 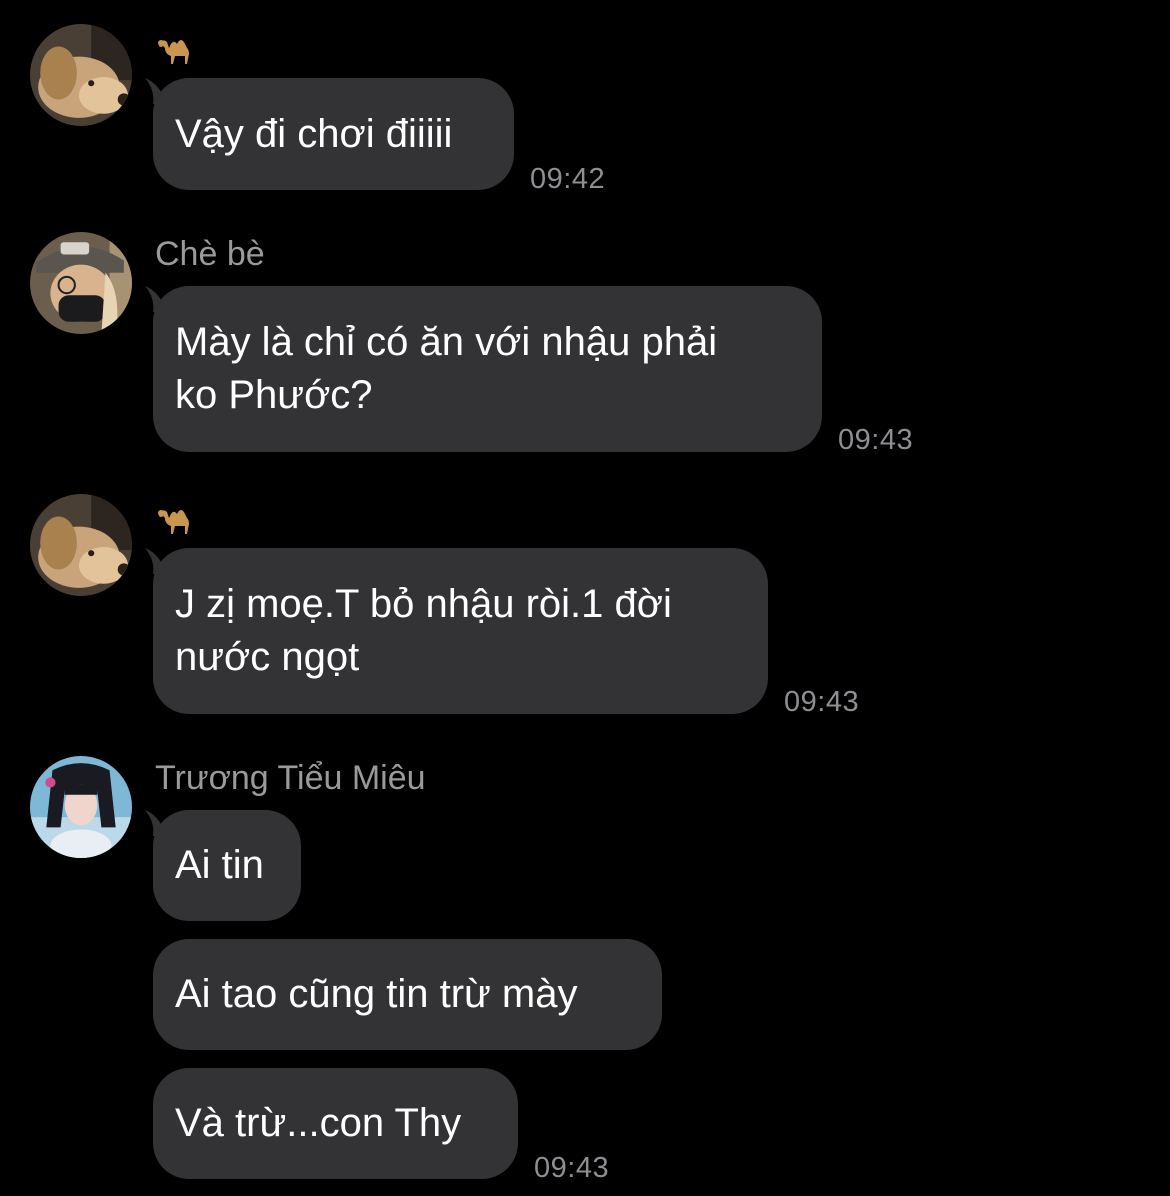 I want to click on message-bubble: Ai tao cũng tin trừ mày, so click(x=407, y=994).